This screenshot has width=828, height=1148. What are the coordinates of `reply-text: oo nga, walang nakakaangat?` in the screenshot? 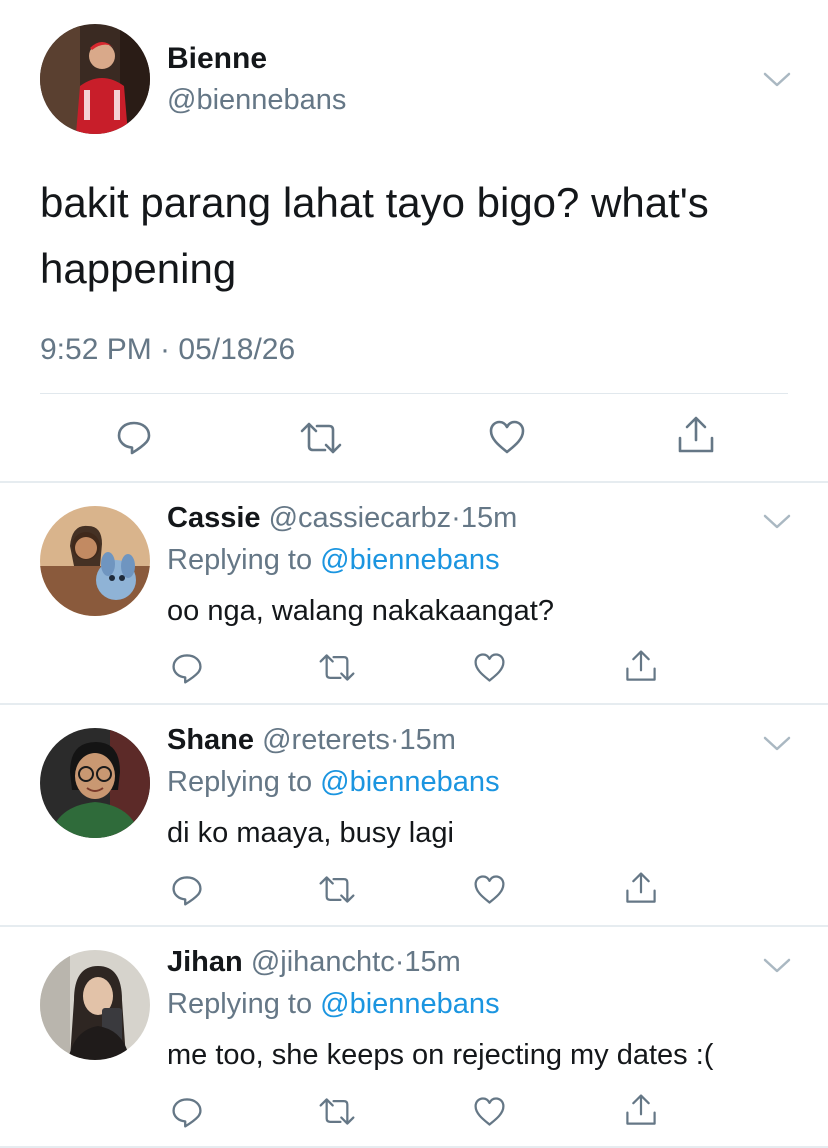 It's located at (360, 611).